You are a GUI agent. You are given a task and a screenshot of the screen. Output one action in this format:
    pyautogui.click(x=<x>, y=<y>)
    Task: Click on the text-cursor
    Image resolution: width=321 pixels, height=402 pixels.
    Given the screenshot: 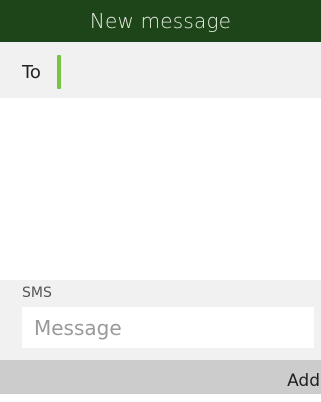 What is the action you would take?
    pyautogui.click(x=59, y=72)
    